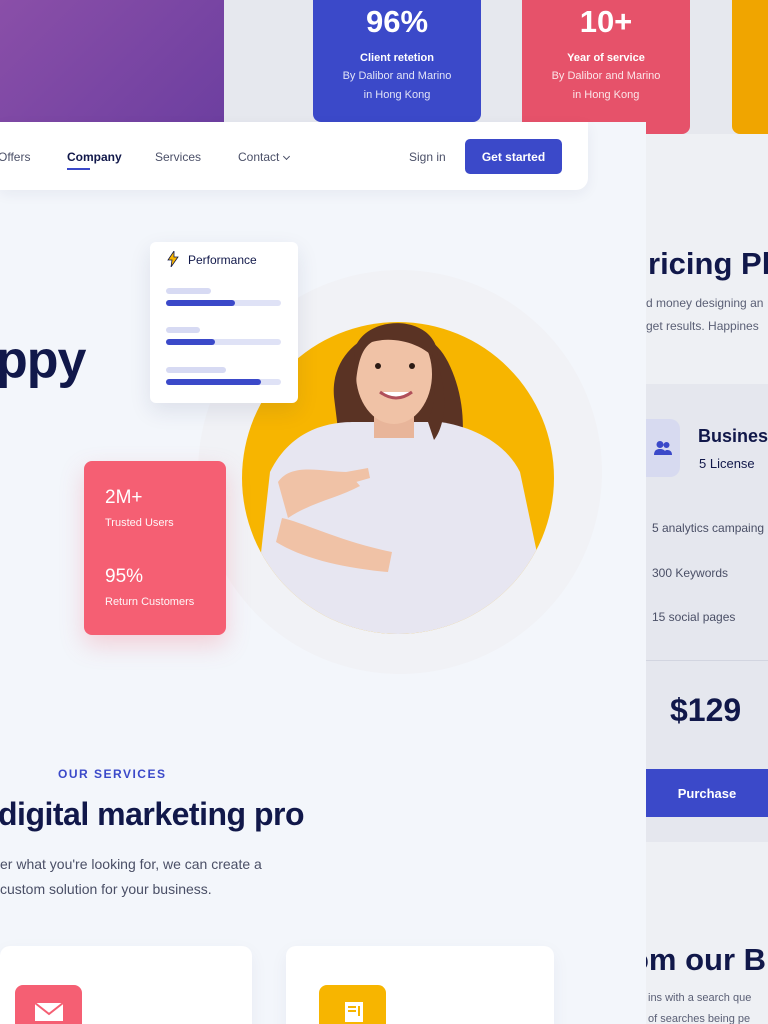 This screenshot has height=1024, width=768. What do you see at coordinates (222, 260) in the screenshot?
I see `performance-title: Performance` at bounding box center [222, 260].